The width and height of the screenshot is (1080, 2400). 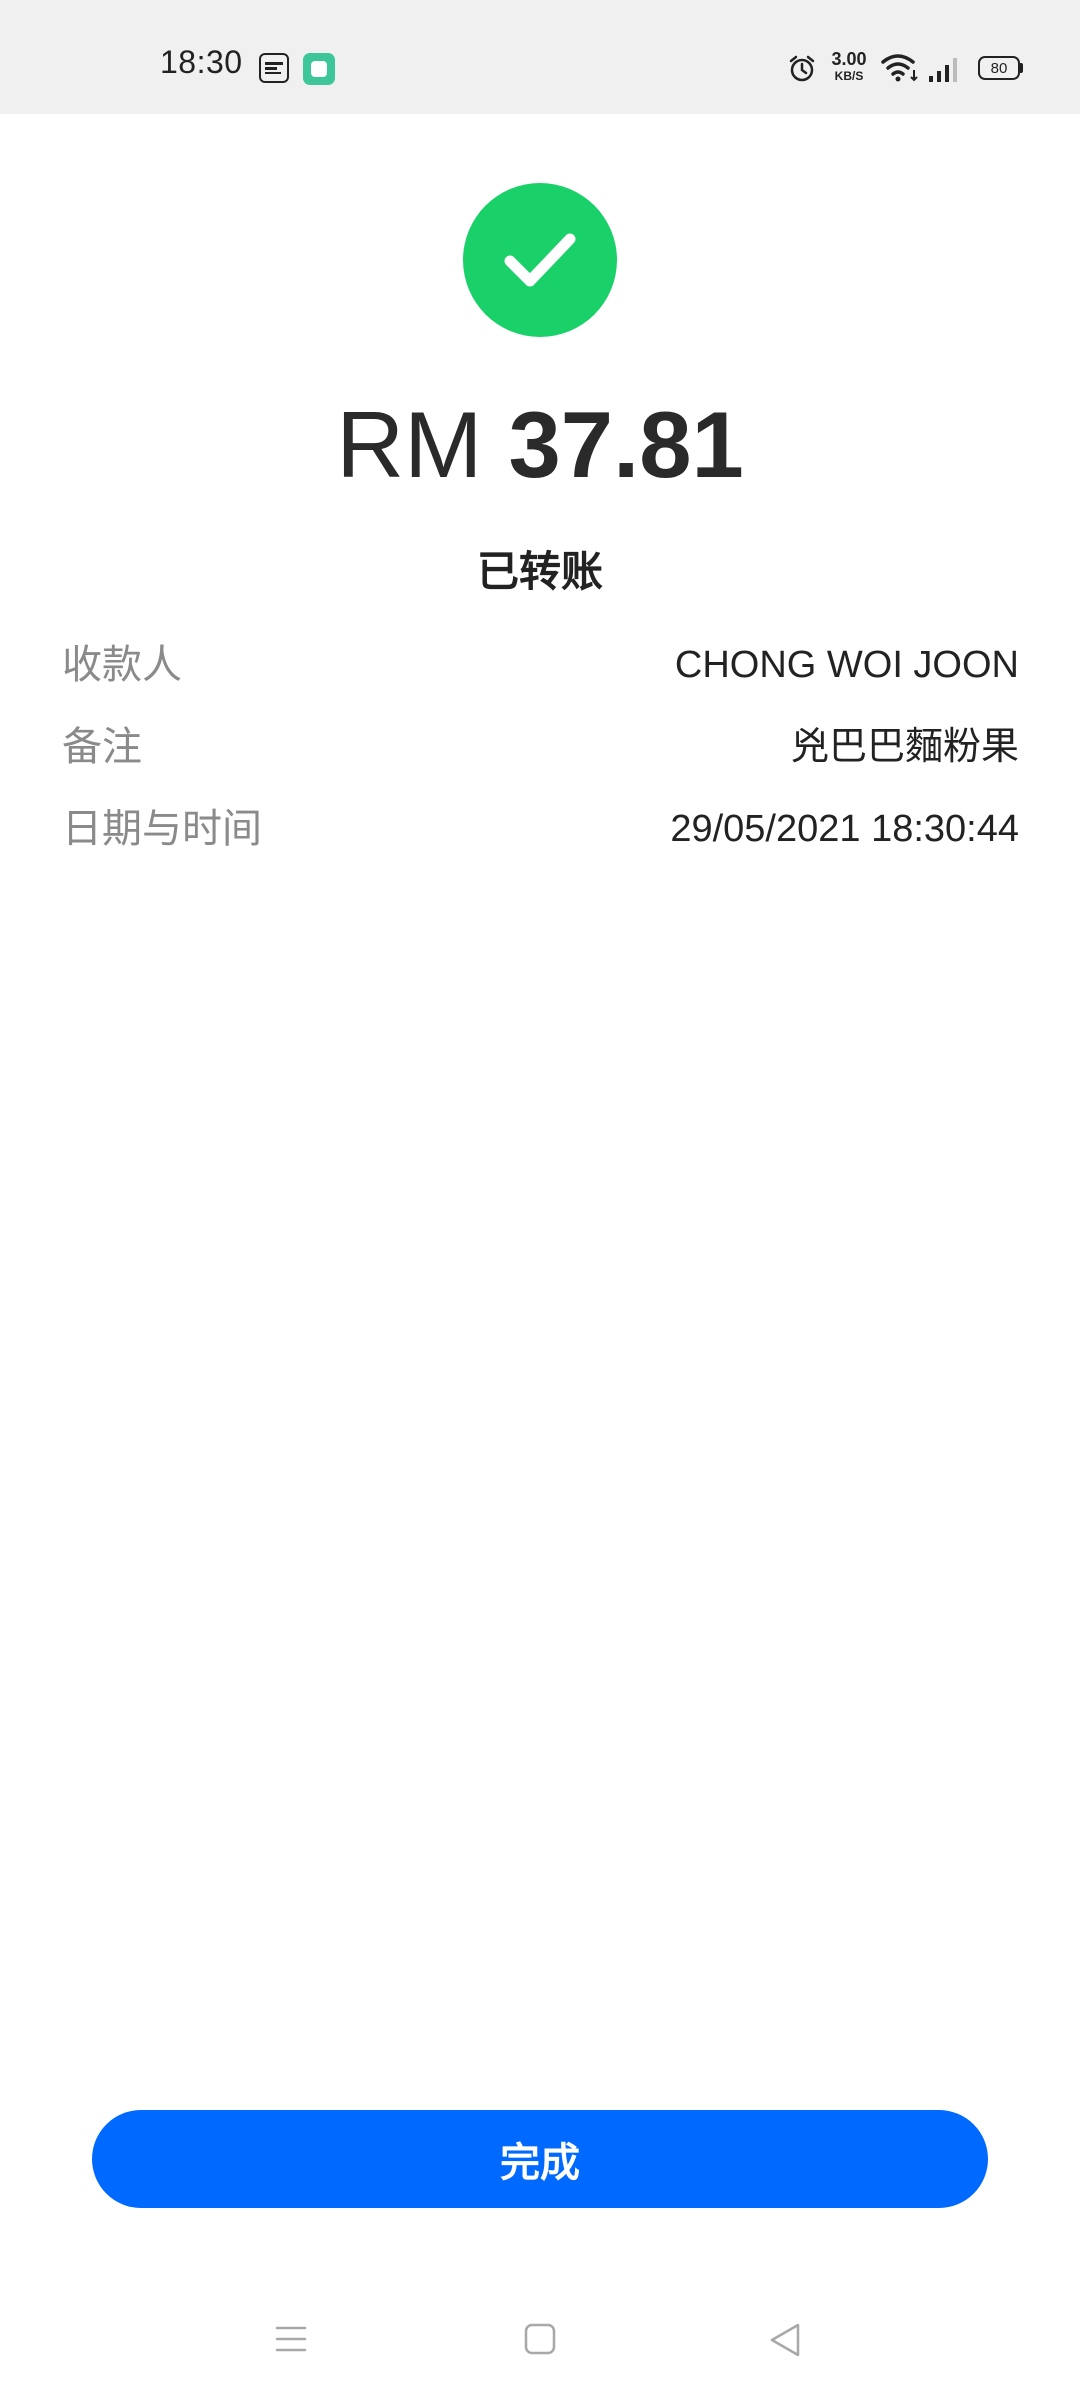 I want to click on detail-row-note: 备注 兇巴巴麵粉果, so click(x=540, y=753).